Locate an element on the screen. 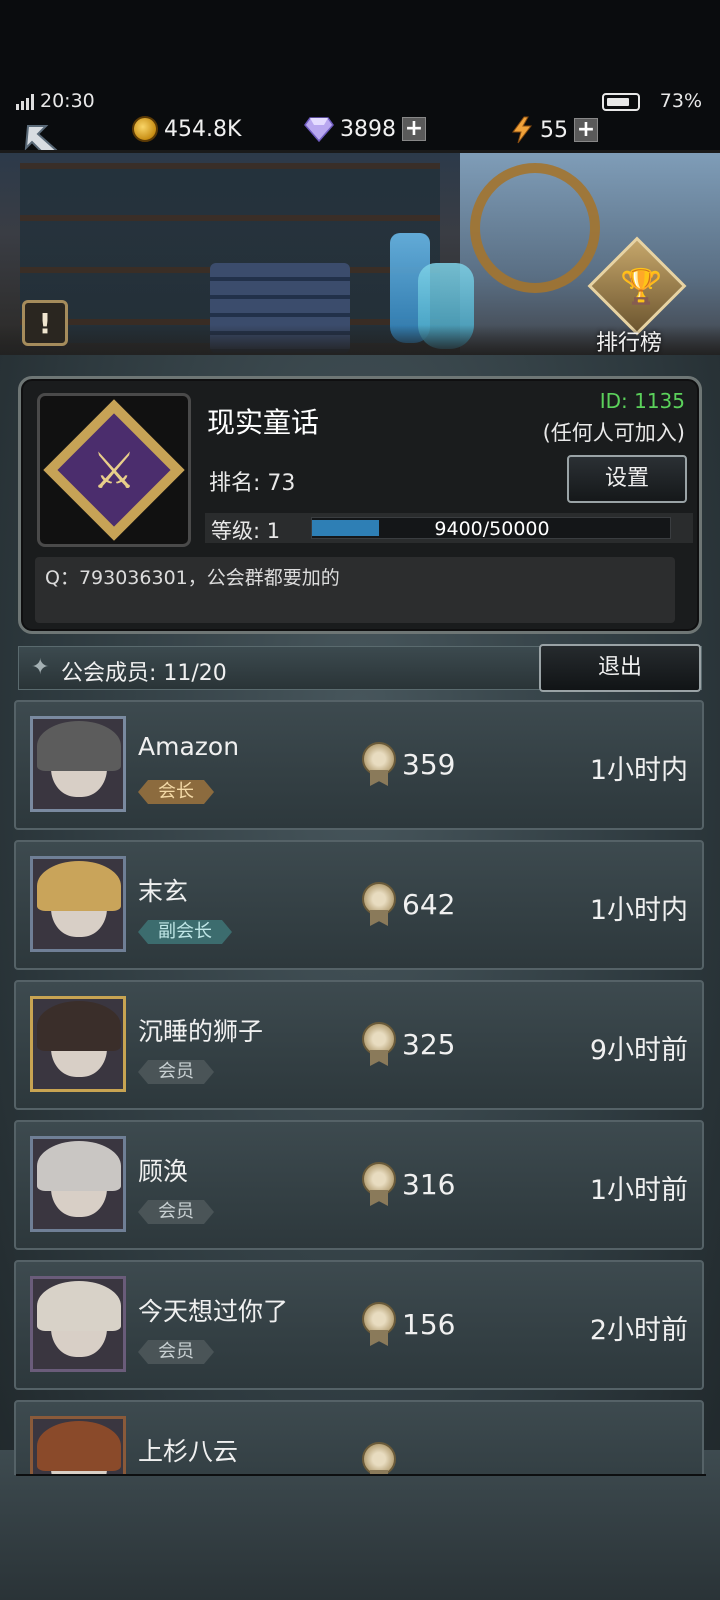  guild-id: ID: 1135 is located at coordinates (642, 401).